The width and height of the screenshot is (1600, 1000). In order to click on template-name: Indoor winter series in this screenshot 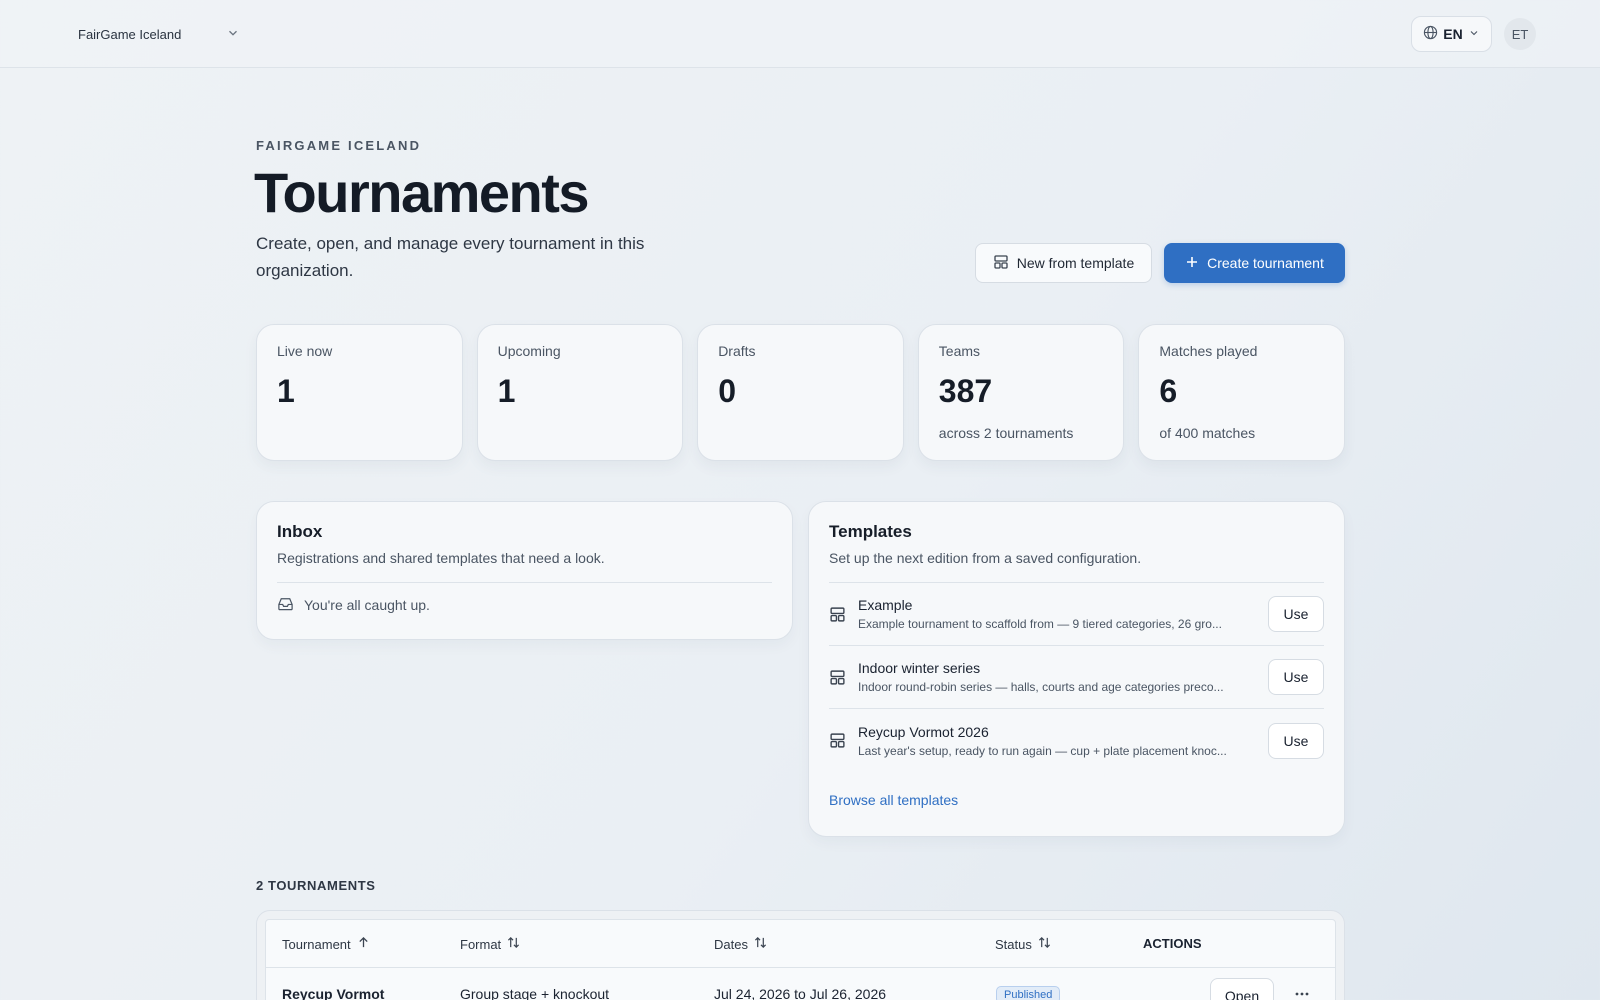, I will do `click(919, 668)`.